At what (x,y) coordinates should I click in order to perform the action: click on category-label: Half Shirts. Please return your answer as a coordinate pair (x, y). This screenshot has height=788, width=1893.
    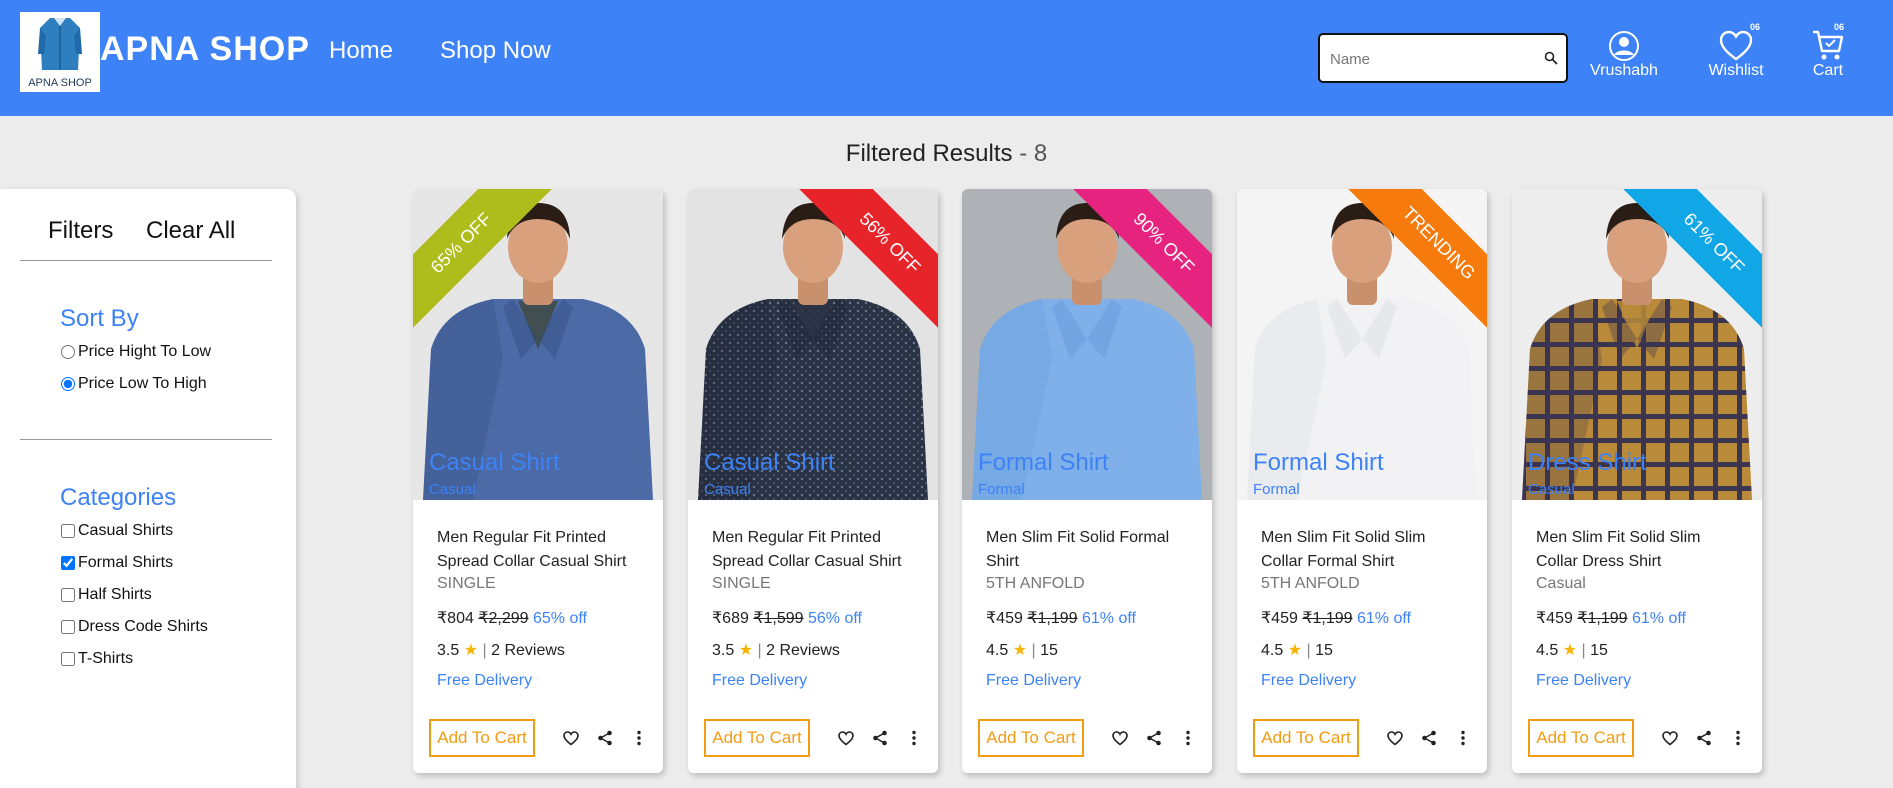
    Looking at the image, I should click on (115, 594).